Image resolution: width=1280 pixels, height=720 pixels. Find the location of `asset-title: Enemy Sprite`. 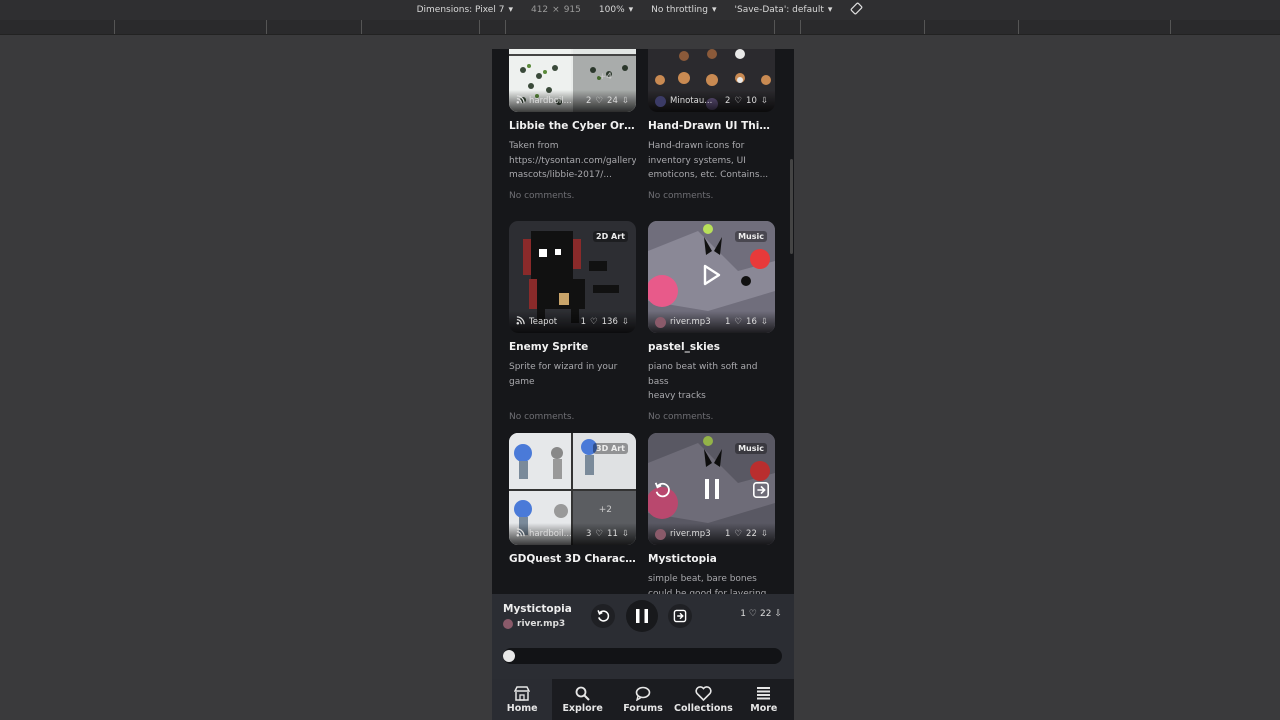

asset-title: Enemy Sprite is located at coordinates (572, 347).